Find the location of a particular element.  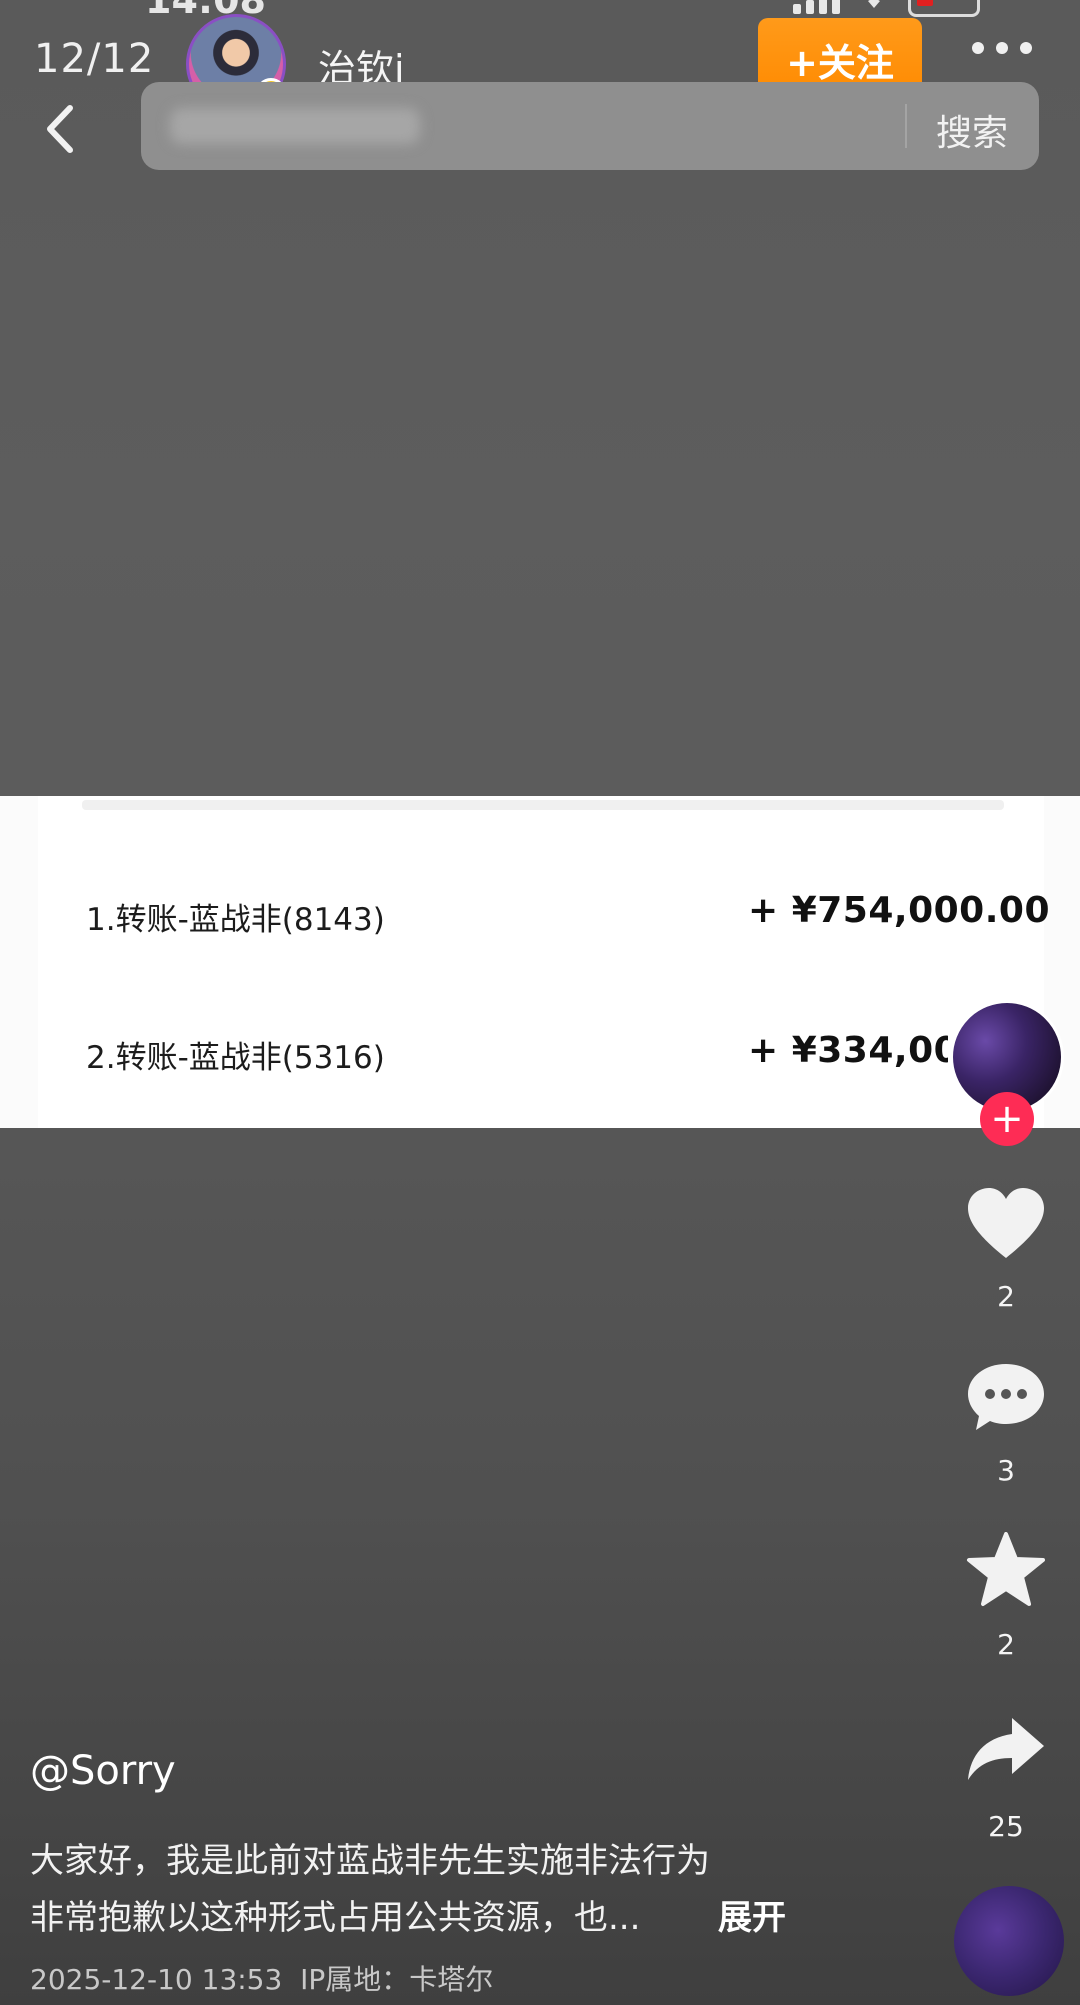

caption-line-1: 大家好，我是此前对蓝战非先生实施非法行为 is located at coordinates (370, 1861).